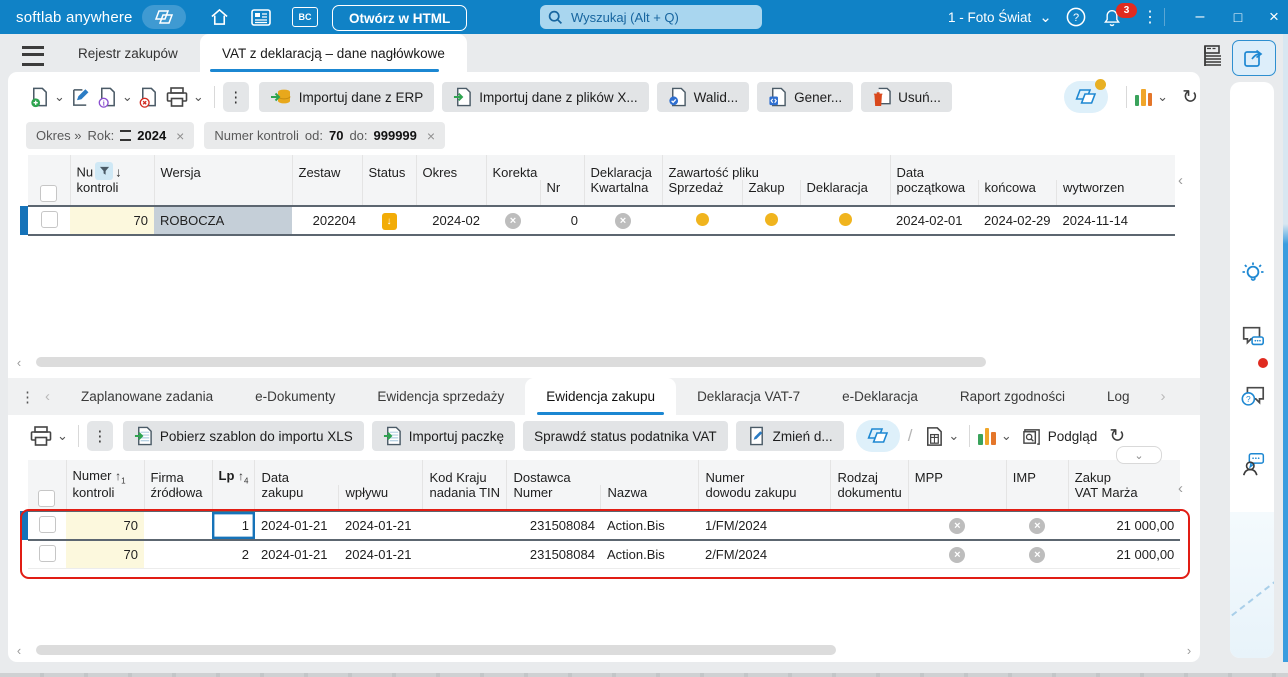  I want to click on column-header-poczatkowa: początkowa, so click(934, 193).